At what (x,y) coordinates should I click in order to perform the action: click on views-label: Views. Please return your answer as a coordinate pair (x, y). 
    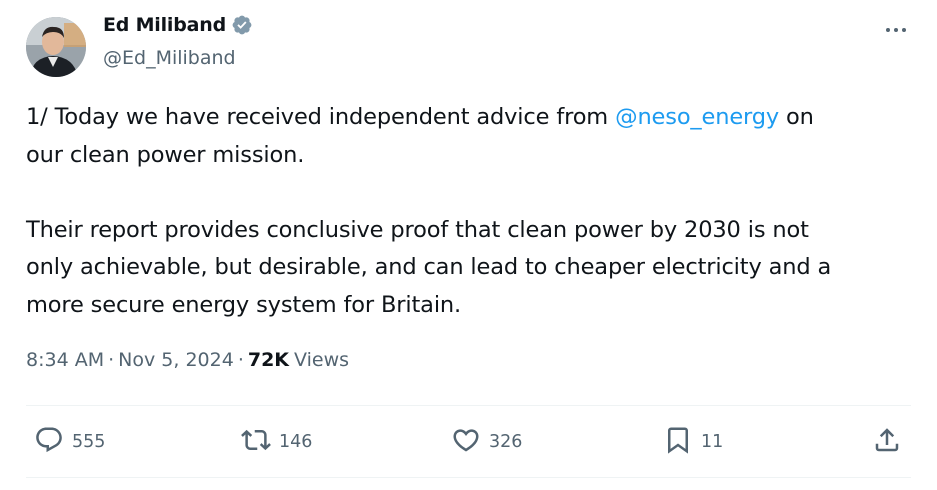
    Looking at the image, I should click on (321, 360).